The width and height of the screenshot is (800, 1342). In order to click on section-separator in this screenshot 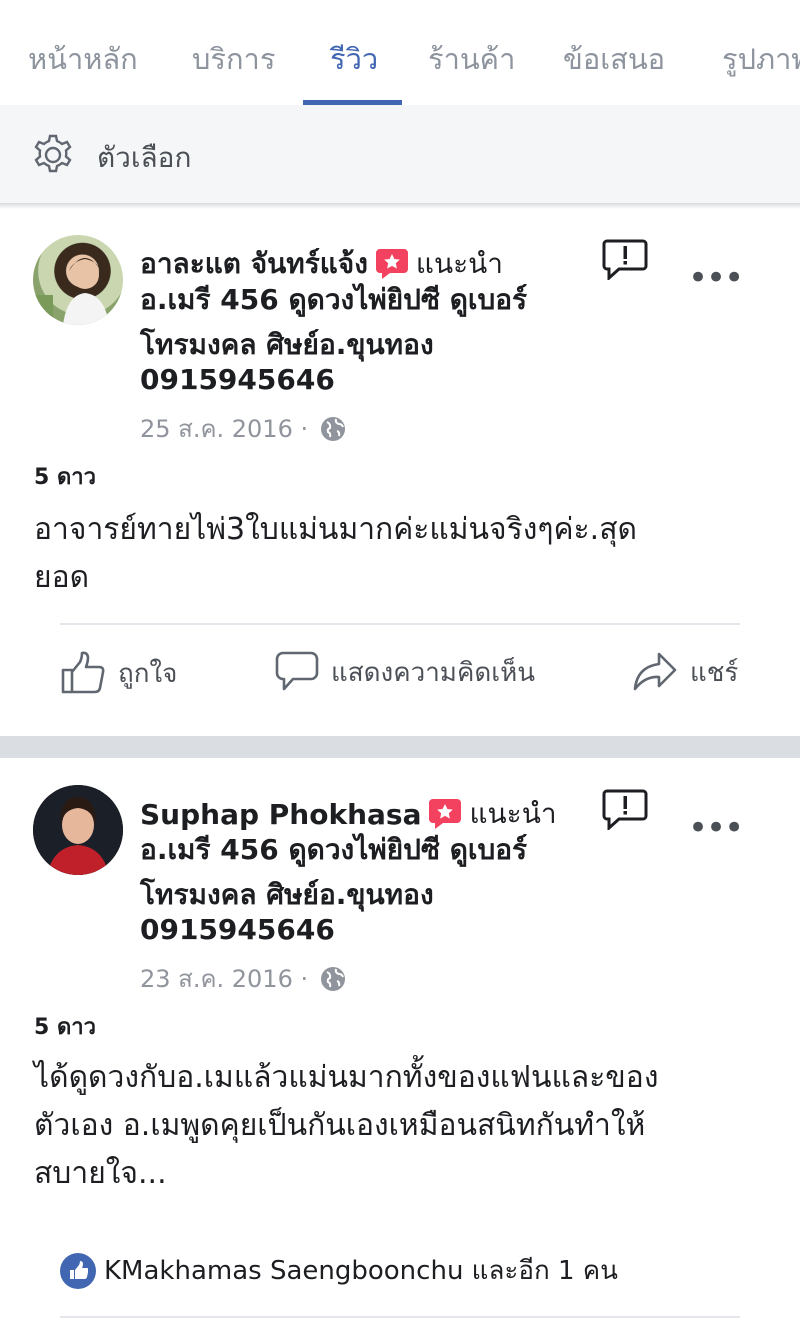, I will do `click(400, 747)`.